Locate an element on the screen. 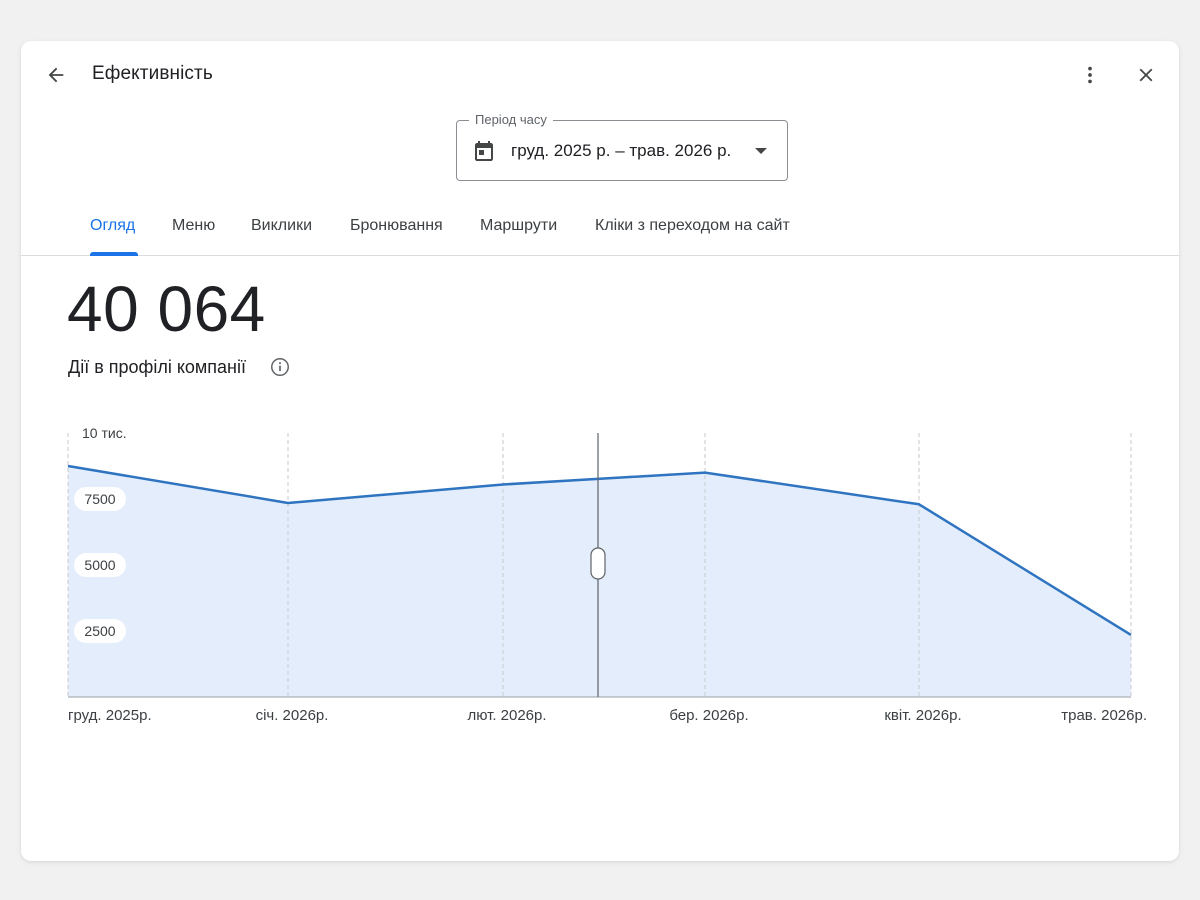 This screenshot has width=1200, height=900. back-button is located at coordinates (56, 75).